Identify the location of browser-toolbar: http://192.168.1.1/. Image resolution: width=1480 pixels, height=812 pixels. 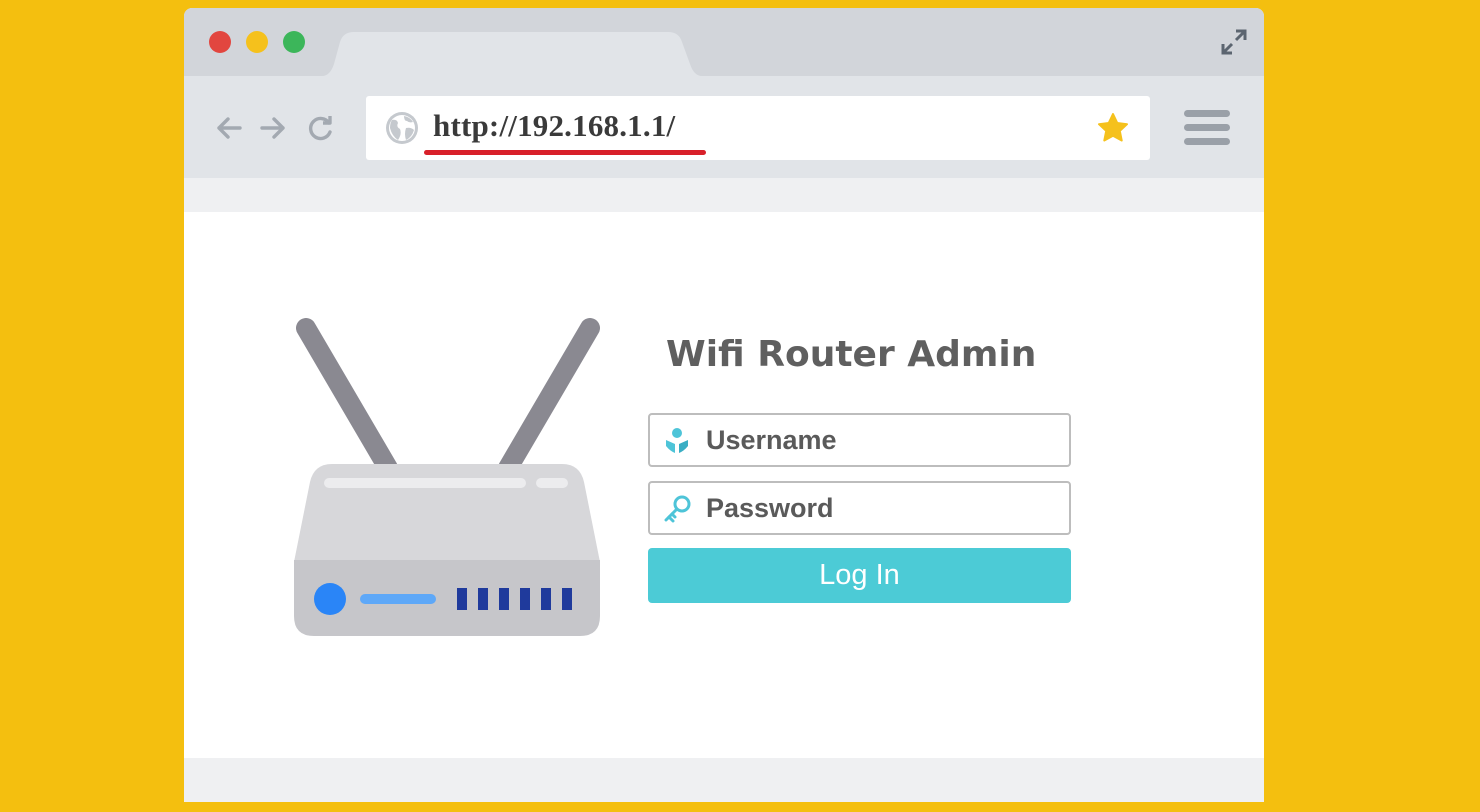
(724, 127).